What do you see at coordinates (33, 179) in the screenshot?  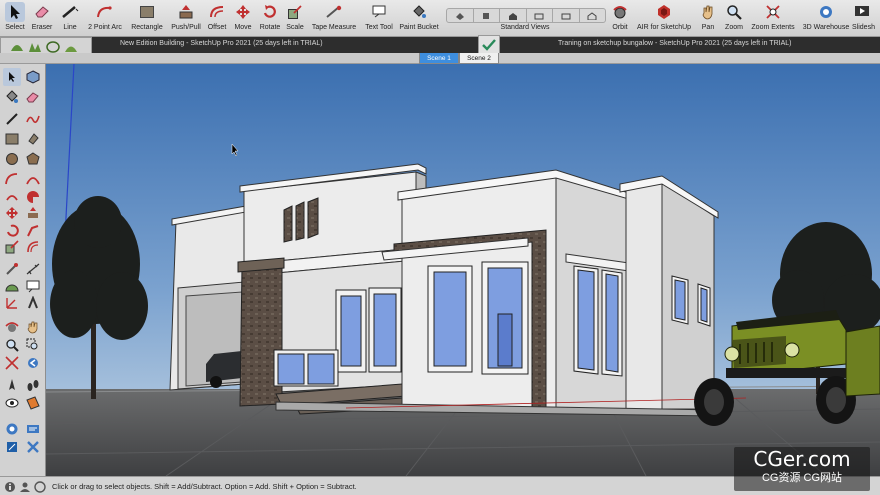 I see `two-point-arc-icon` at bounding box center [33, 179].